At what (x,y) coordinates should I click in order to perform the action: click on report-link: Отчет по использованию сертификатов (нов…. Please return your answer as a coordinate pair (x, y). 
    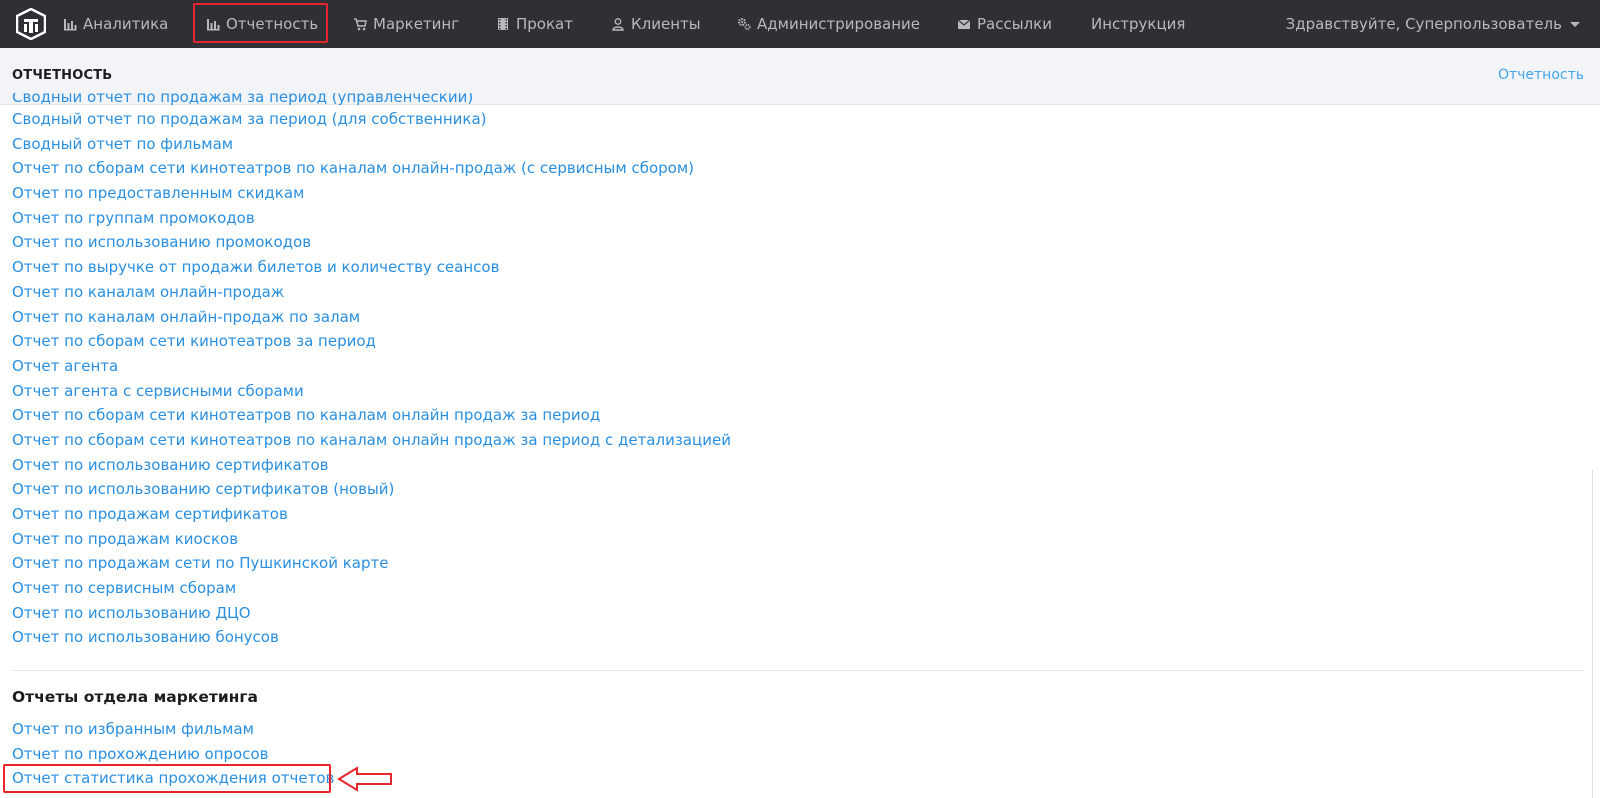
    Looking at the image, I should click on (562, 489).